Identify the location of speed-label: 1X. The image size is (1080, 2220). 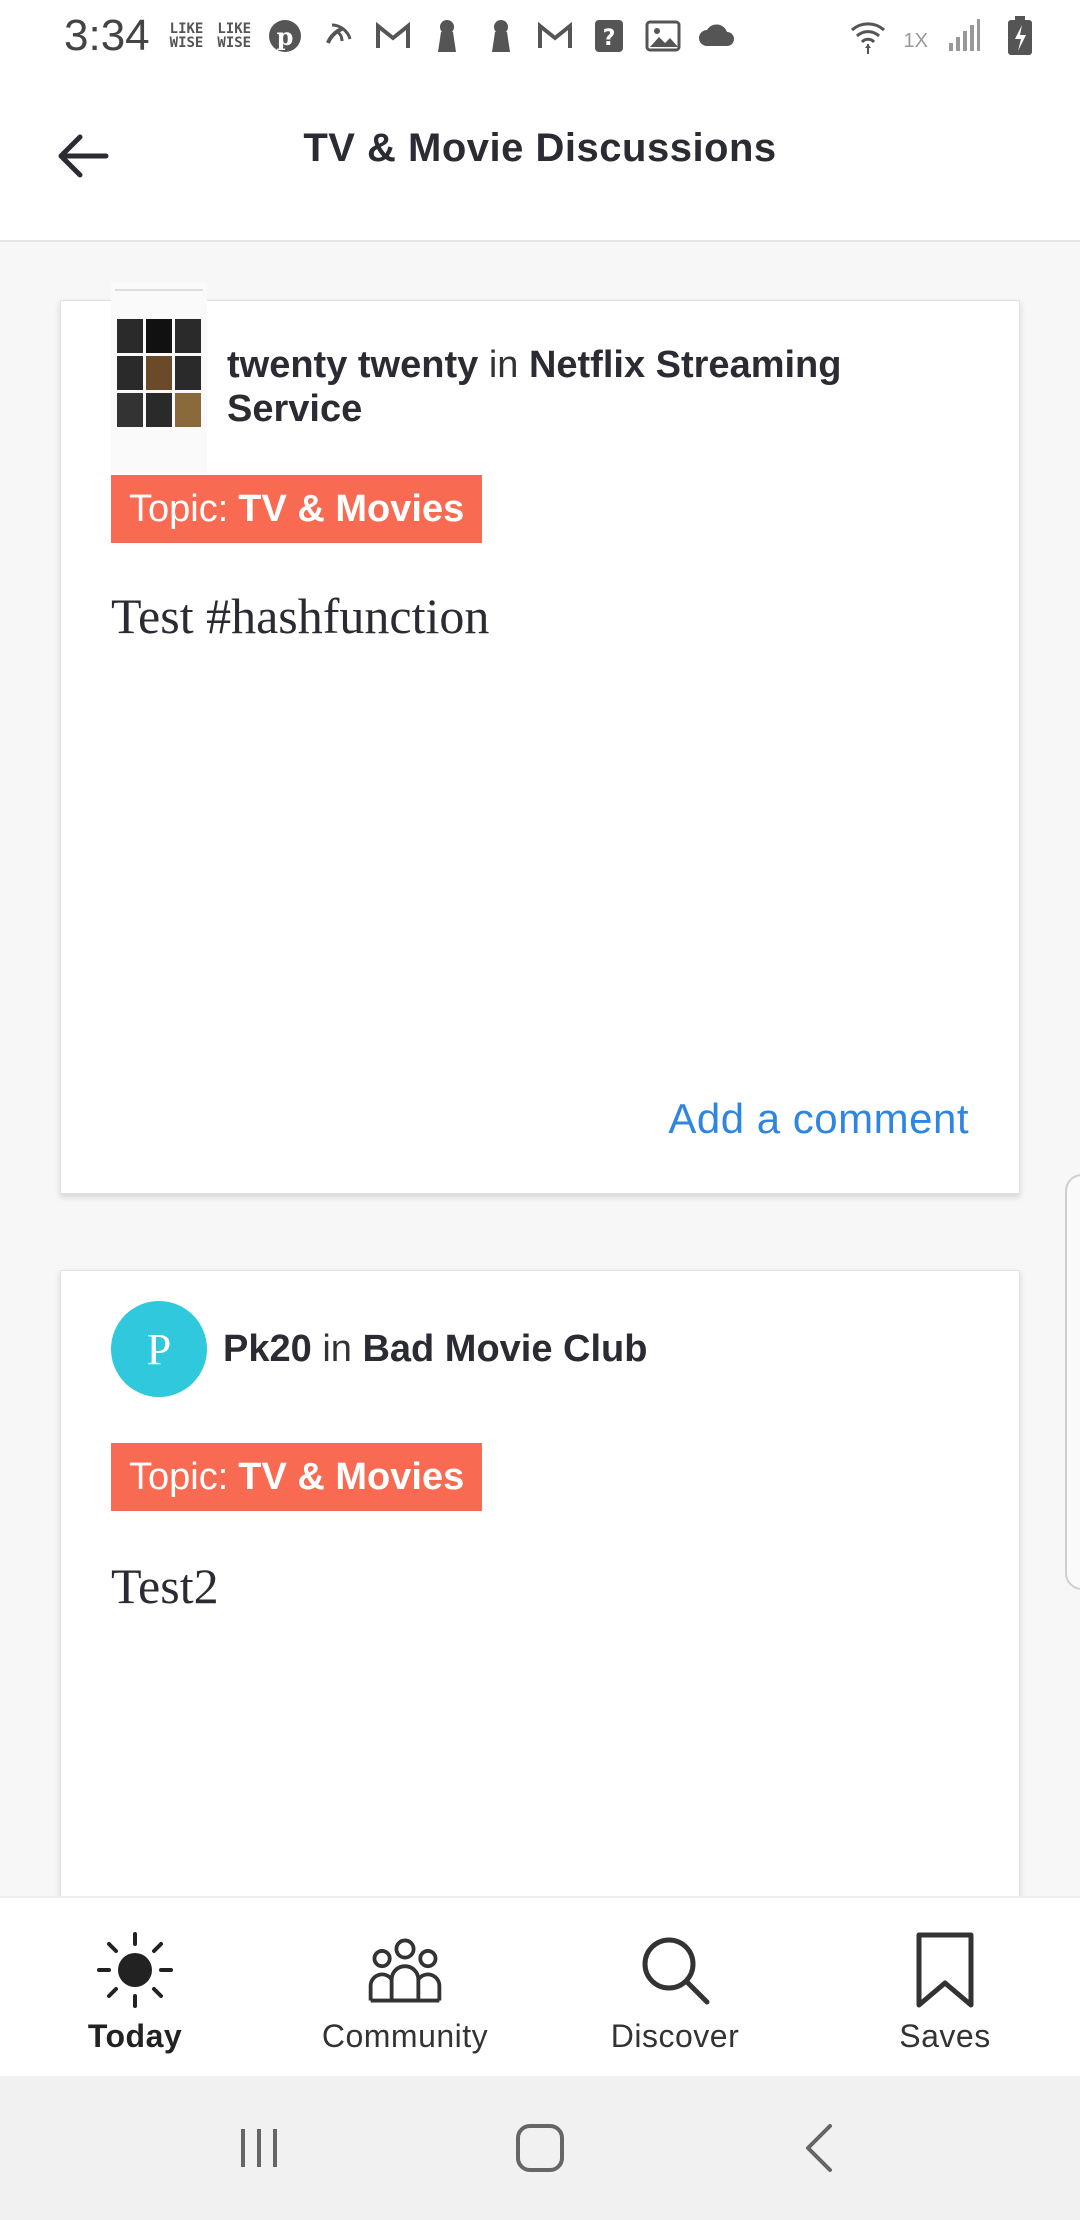
(915, 41).